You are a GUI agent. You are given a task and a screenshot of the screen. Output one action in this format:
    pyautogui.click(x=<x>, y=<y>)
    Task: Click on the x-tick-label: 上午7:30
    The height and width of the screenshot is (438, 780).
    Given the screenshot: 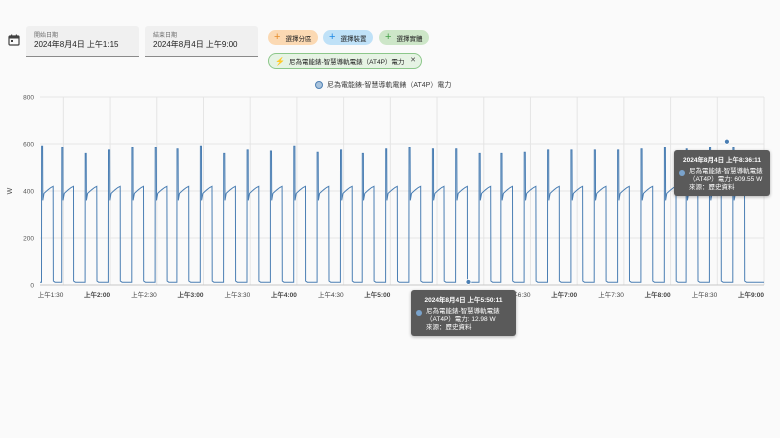 What is the action you would take?
    pyautogui.click(x=611, y=294)
    